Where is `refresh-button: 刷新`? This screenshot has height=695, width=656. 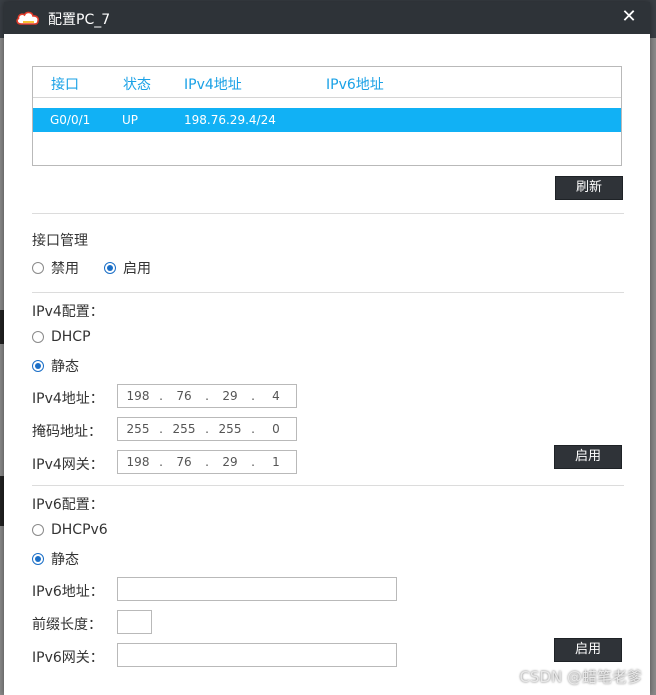 refresh-button: 刷新 is located at coordinates (589, 188).